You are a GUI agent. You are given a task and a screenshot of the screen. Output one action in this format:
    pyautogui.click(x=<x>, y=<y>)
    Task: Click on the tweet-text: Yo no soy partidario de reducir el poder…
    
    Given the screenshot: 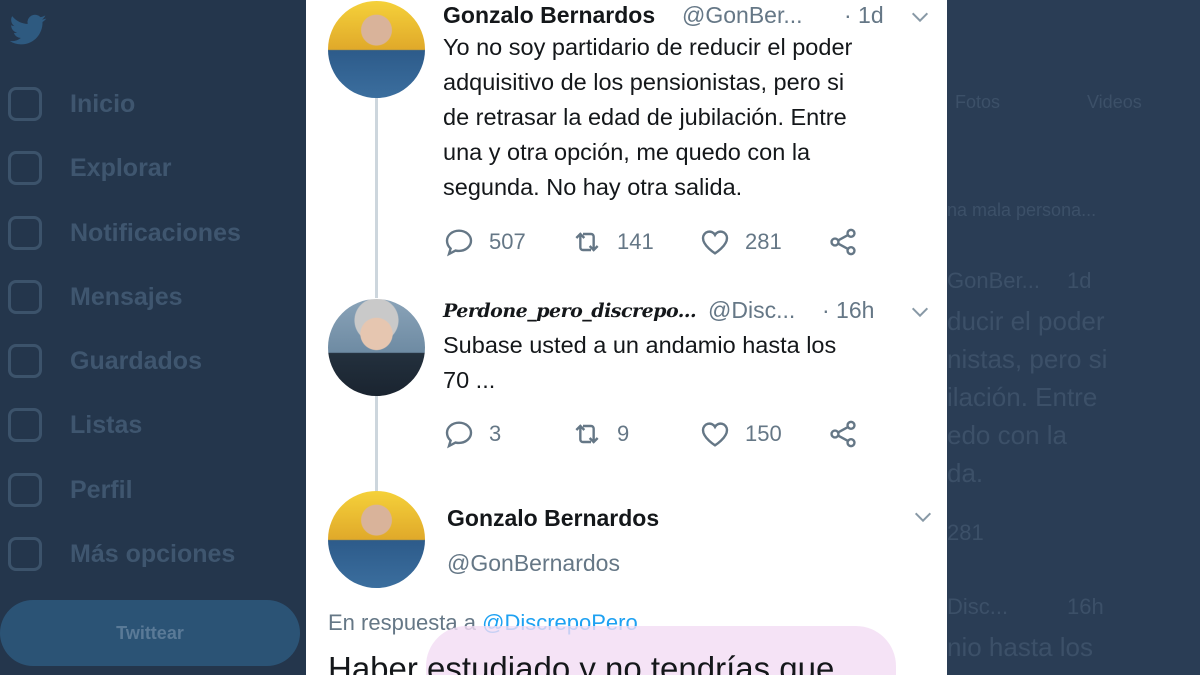 What is the action you would take?
    pyautogui.click(x=648, y=117)
    